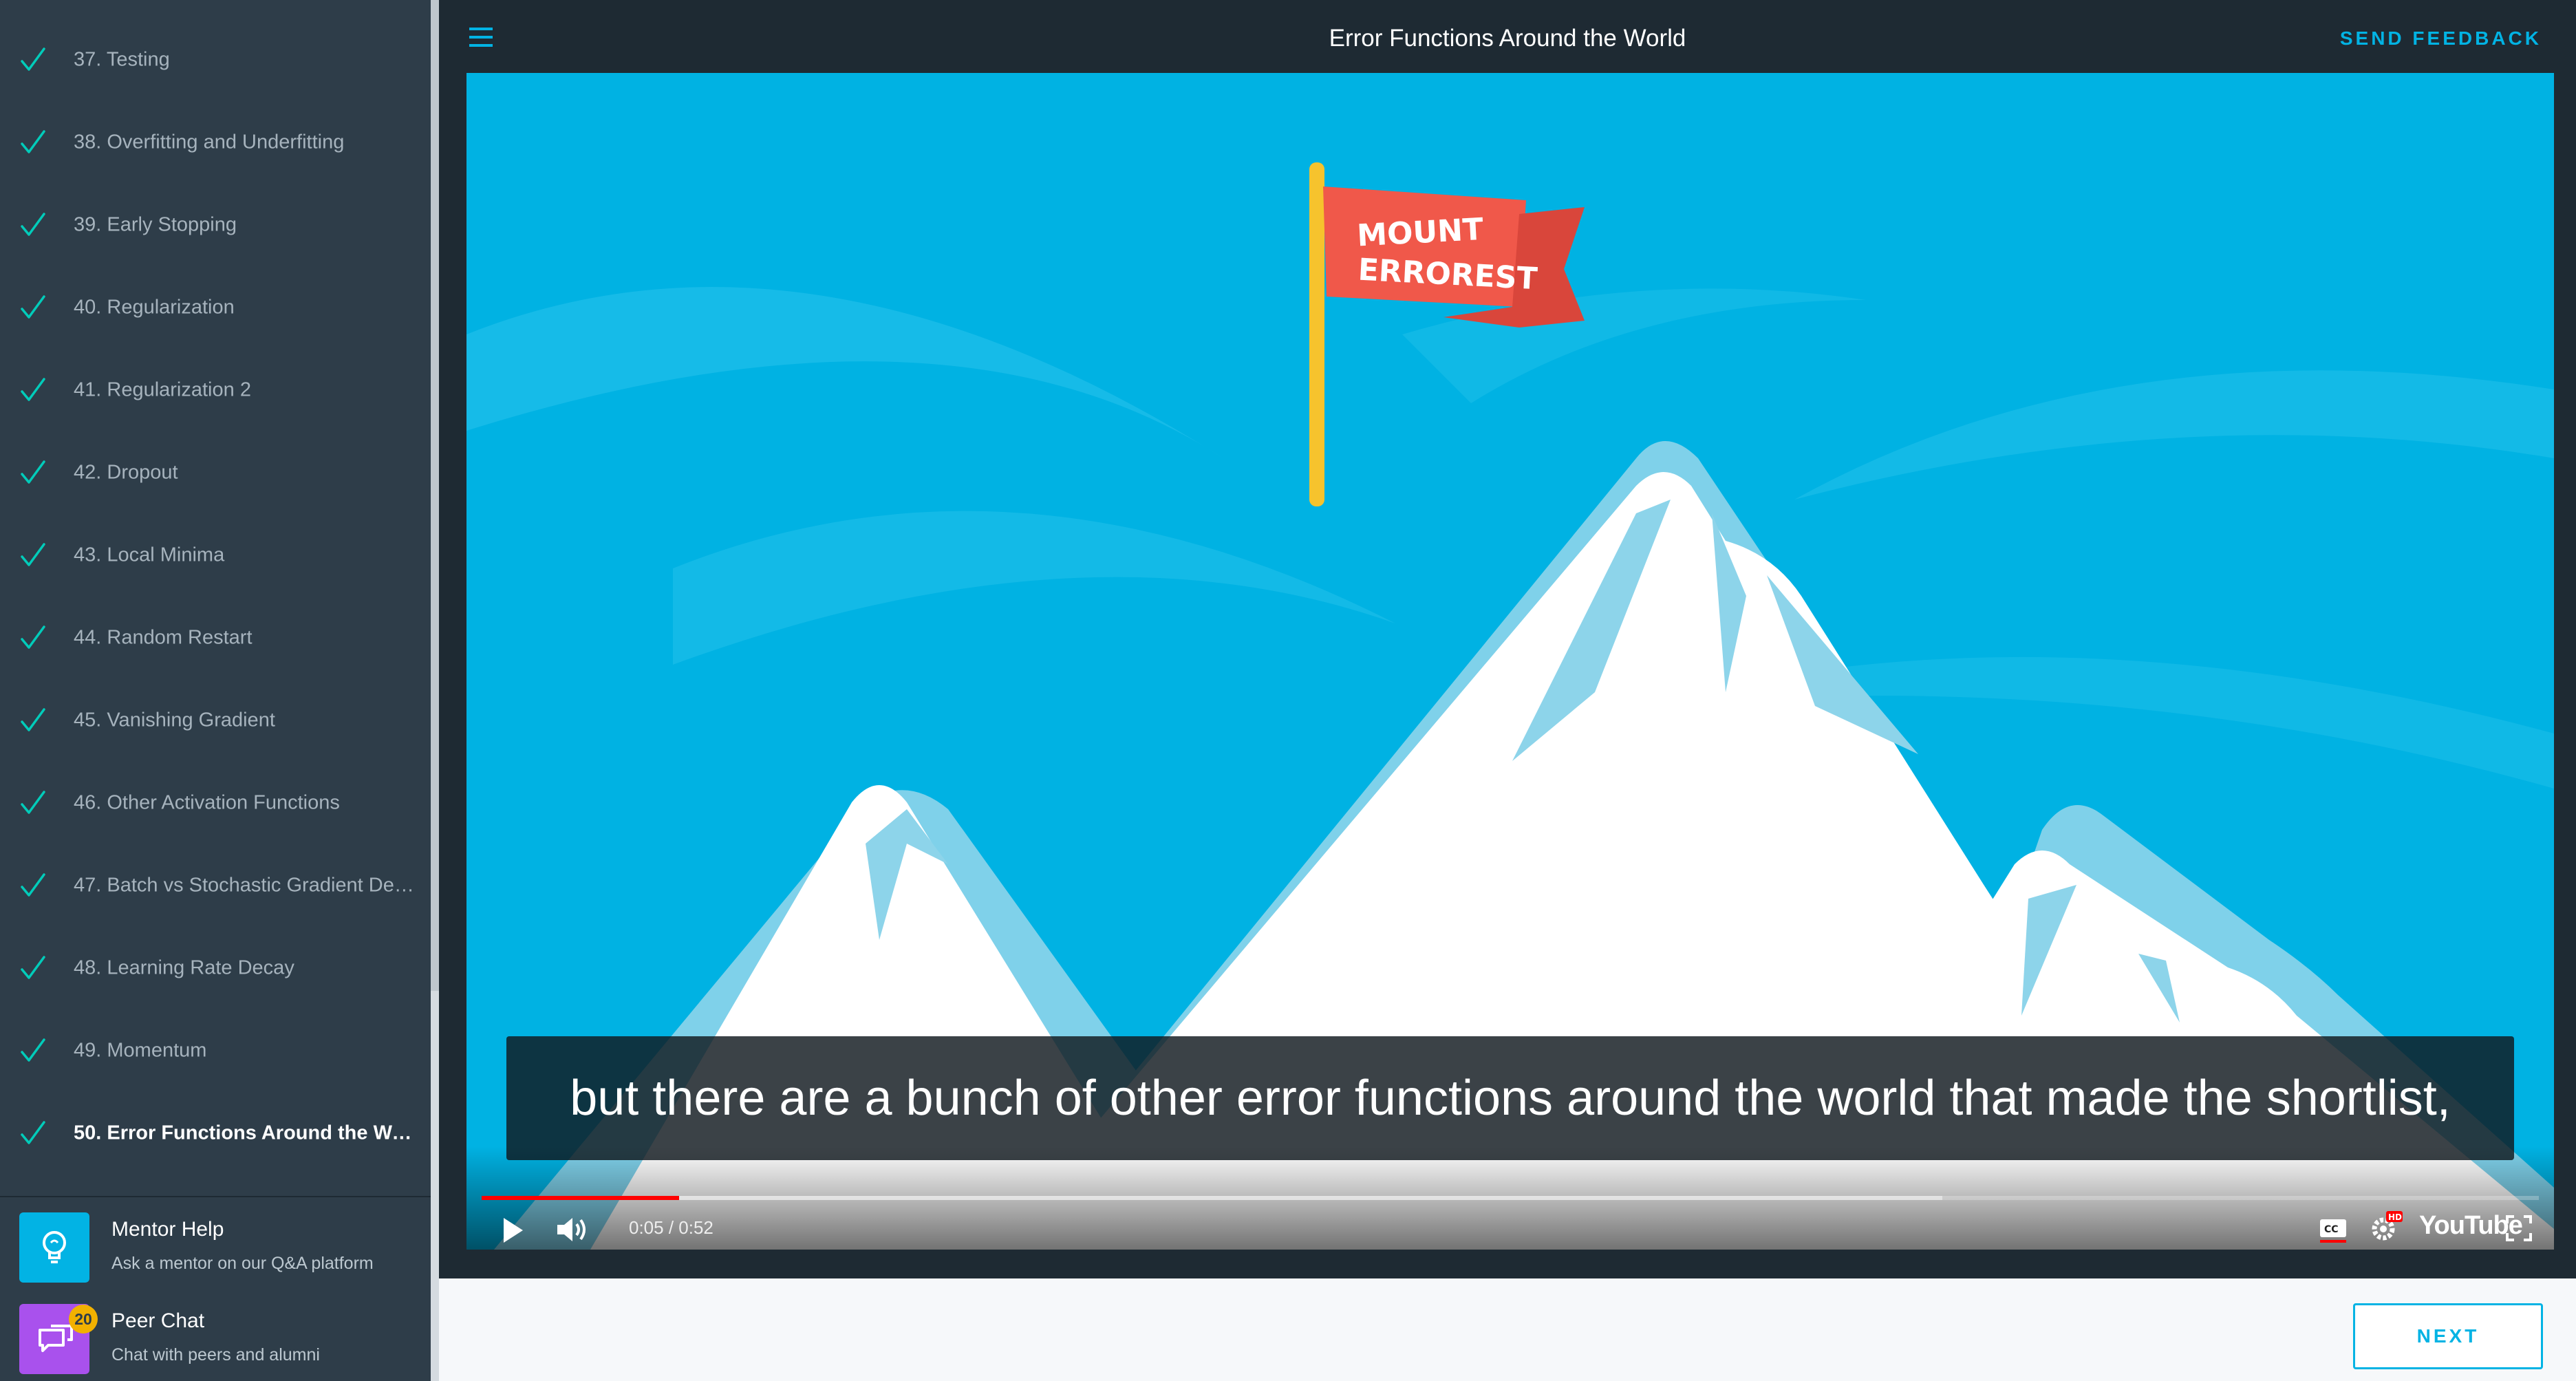  Describe the element at coordinates (216, 472) in the screenshot. I see `lesson-item: 42. Dropout` at that location.